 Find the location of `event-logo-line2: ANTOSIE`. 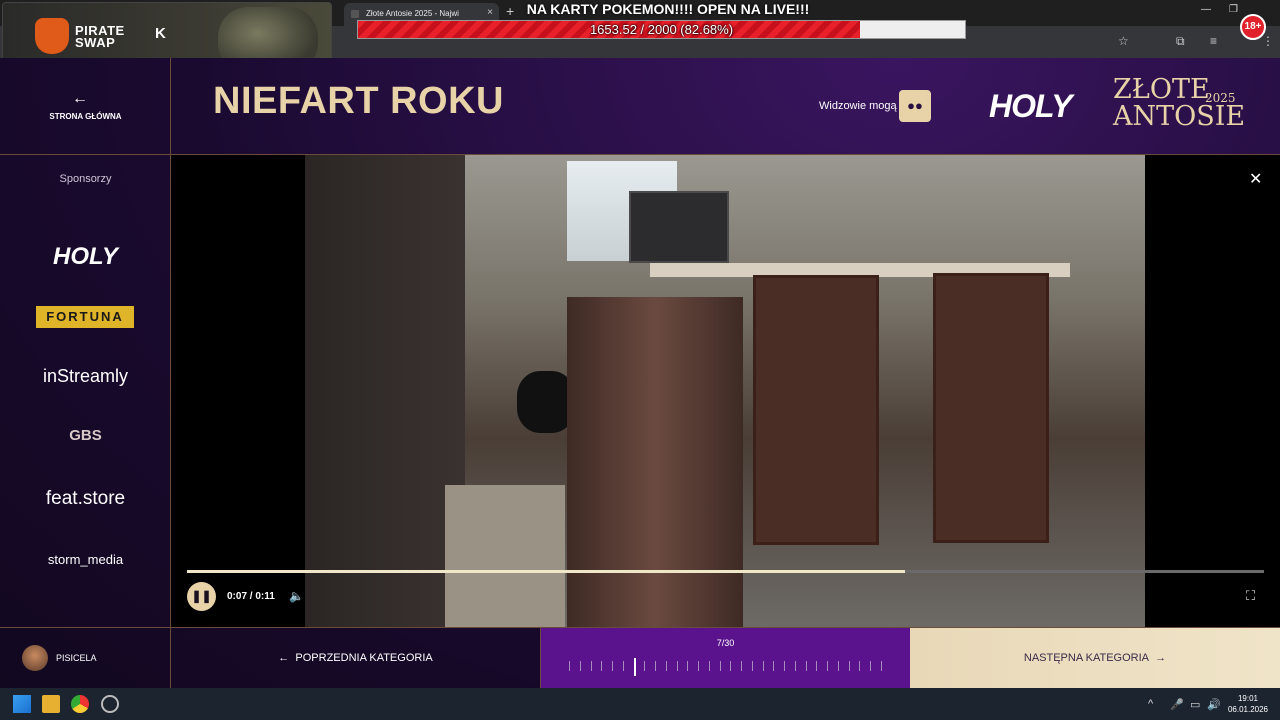

event-logo-line2: ANTOSIE is located at coordinates (1179, 116).